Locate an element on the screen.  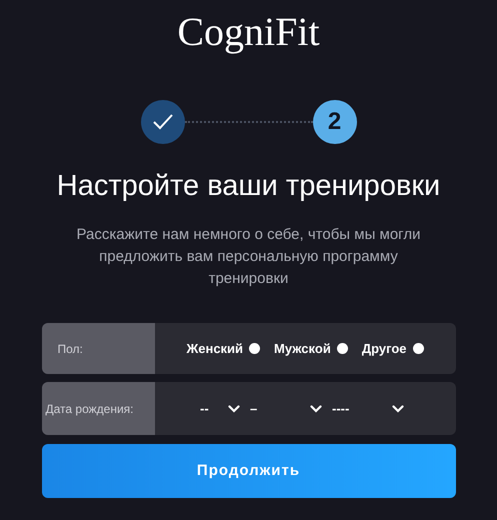
radio-option: Женский is located at coordinates (223, 348).